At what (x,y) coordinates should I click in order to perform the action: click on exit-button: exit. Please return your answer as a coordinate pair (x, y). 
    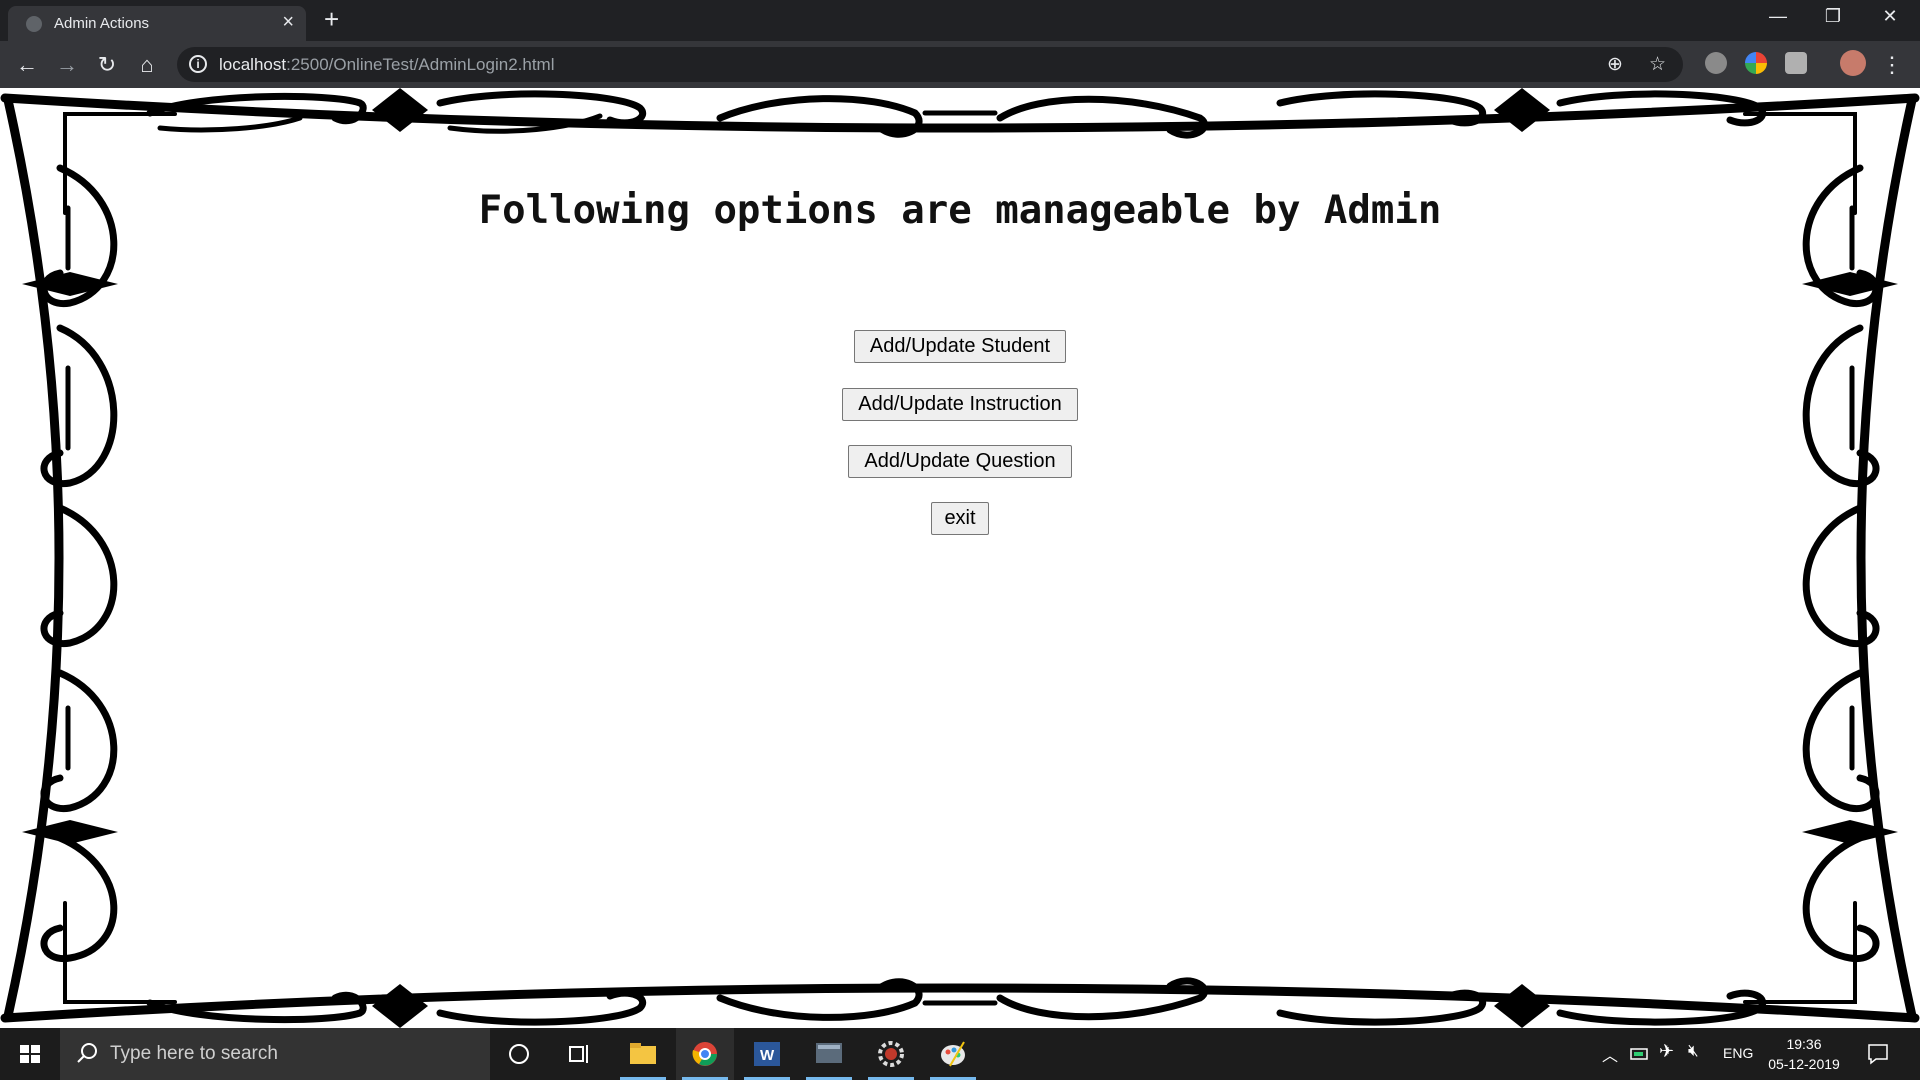
    Looking at the image, I should click on (960, 518).